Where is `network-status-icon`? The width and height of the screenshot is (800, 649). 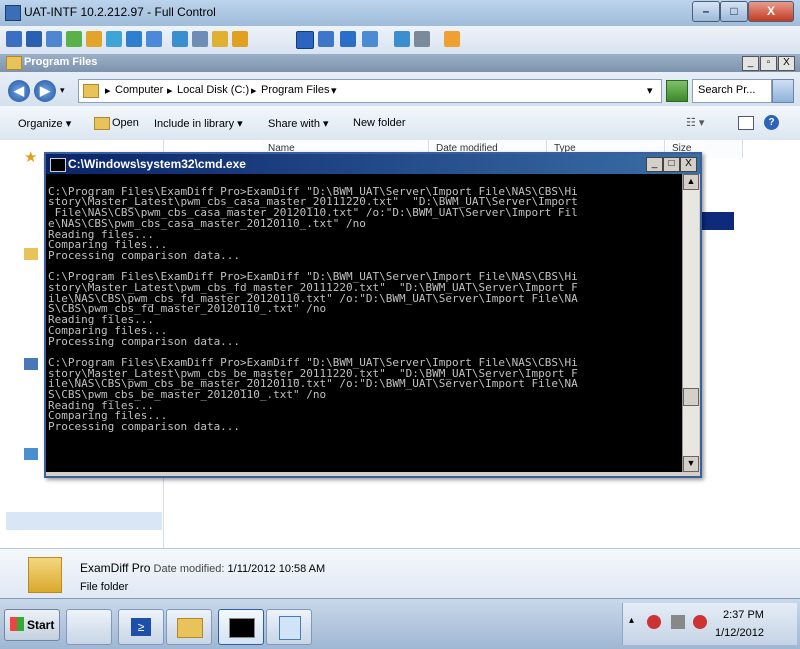 network-status-icon is located at coordinates (678, 622).